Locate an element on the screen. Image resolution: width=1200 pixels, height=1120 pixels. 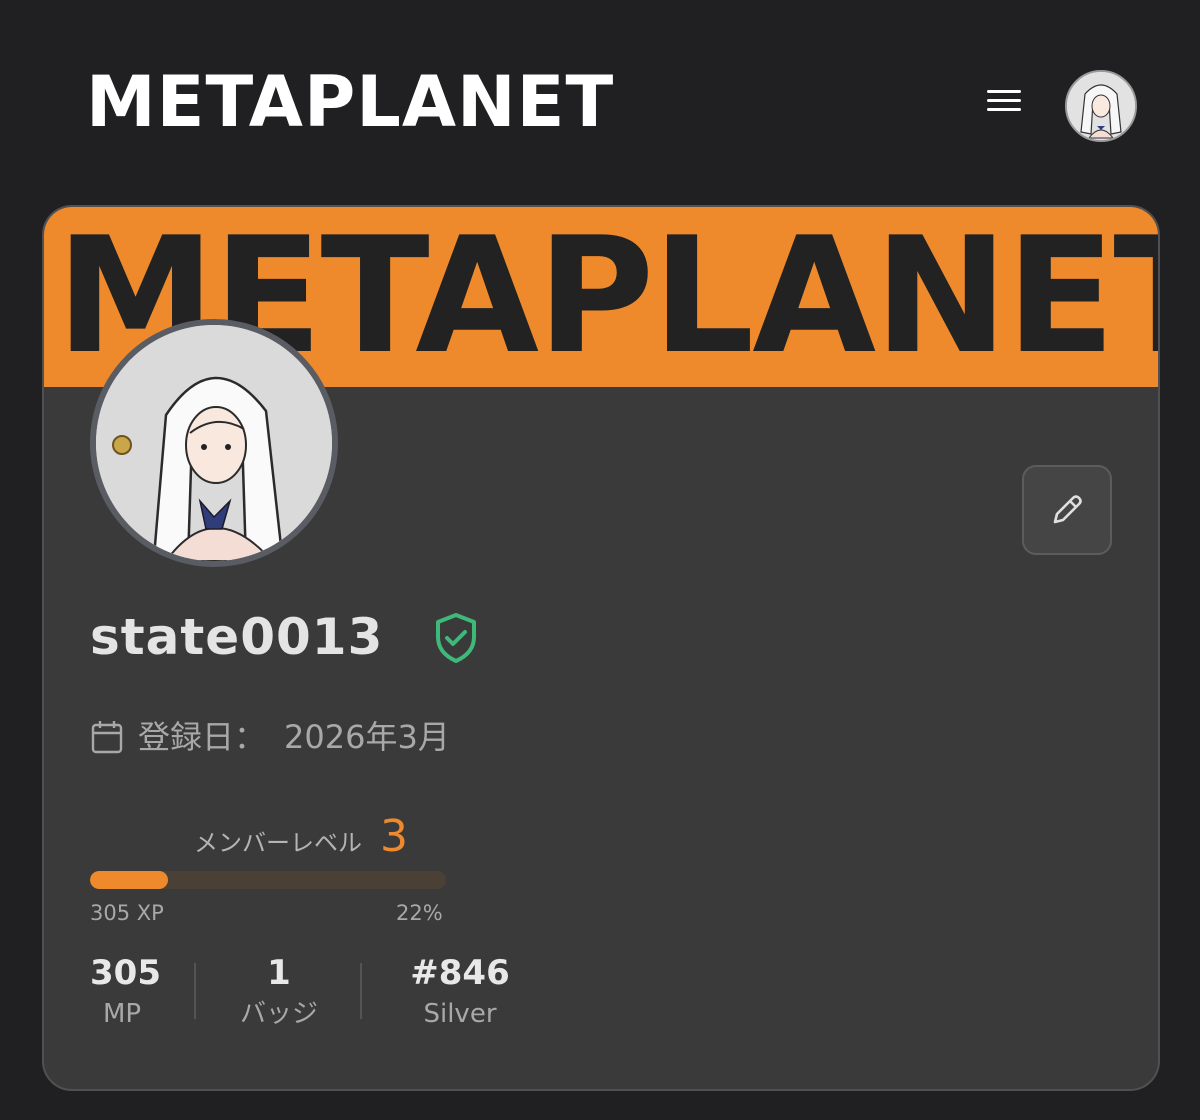
xp-percent: 22% is located at coordinates (419, 913).